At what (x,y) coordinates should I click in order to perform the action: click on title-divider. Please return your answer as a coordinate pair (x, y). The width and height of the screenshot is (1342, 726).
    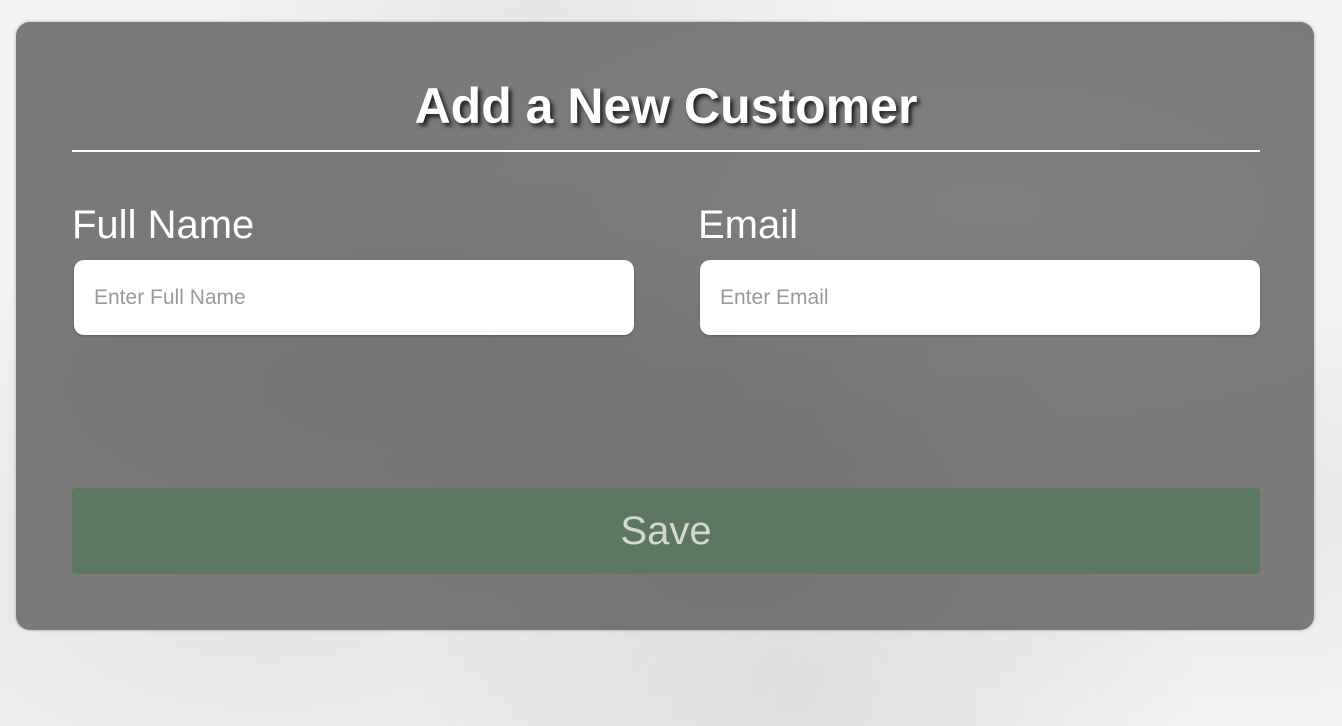
    Looking at the image, I should click on (666, 151).